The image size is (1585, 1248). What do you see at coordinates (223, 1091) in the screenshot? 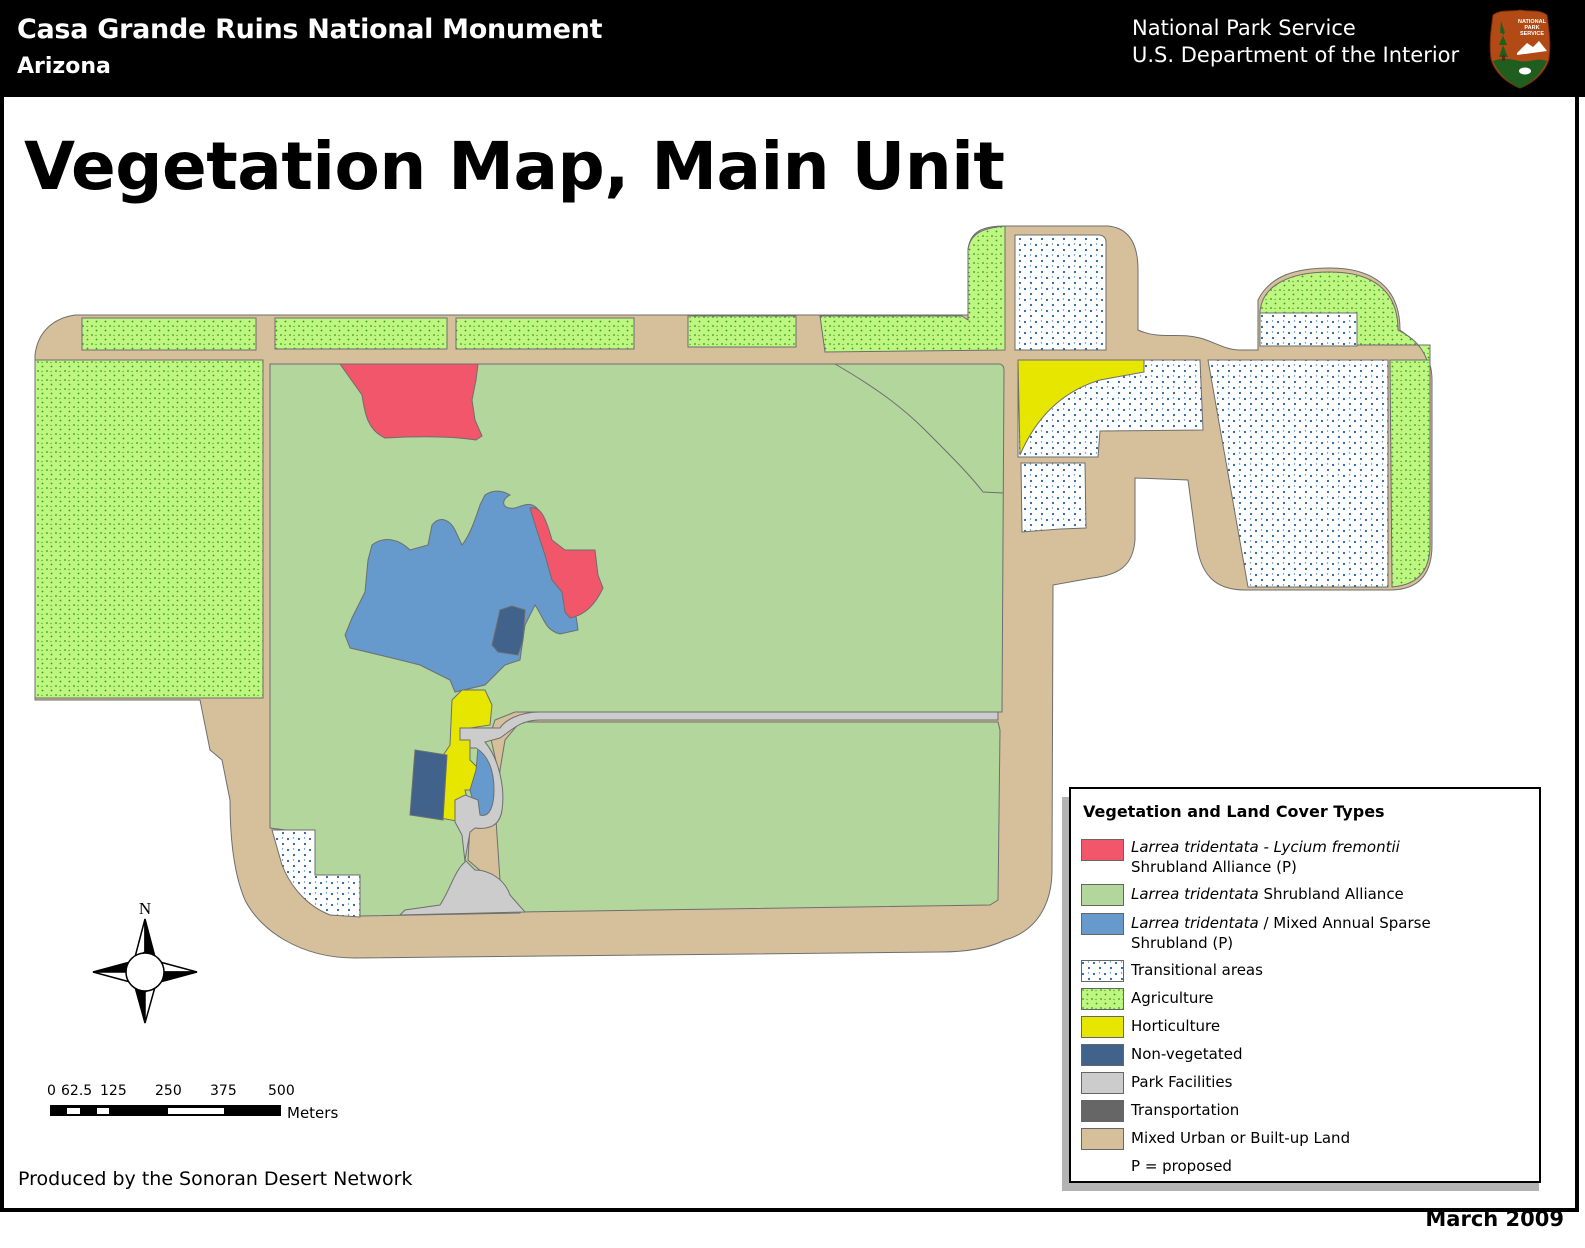
I see `scale-label: 375` at bounding box center [223, 1091].